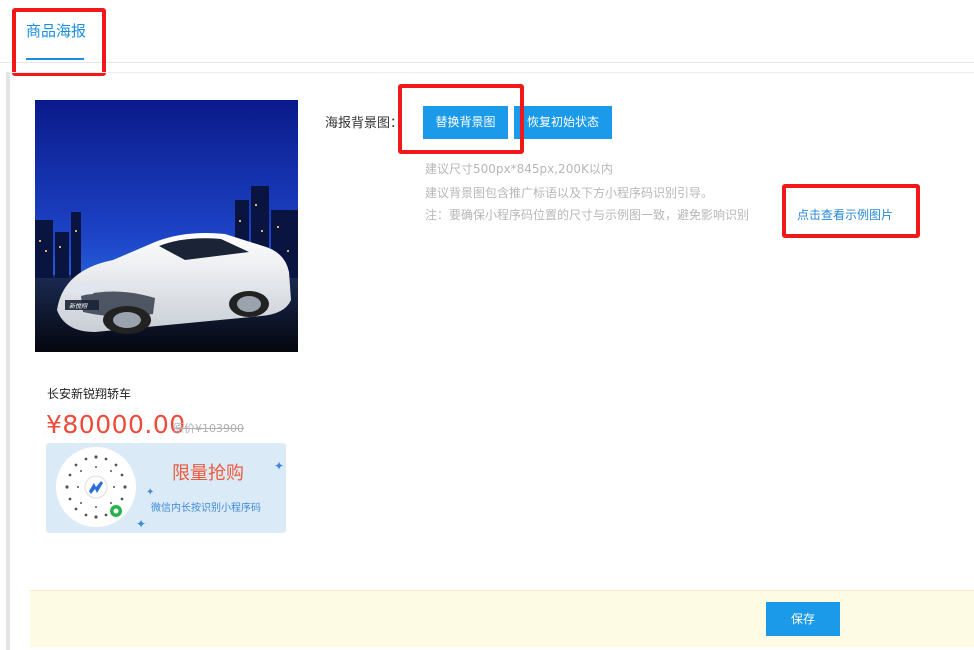  Describe the element at coordinates (465, 122) in the screenshot. I see `replace-background-button: 替换背景图` at that location.